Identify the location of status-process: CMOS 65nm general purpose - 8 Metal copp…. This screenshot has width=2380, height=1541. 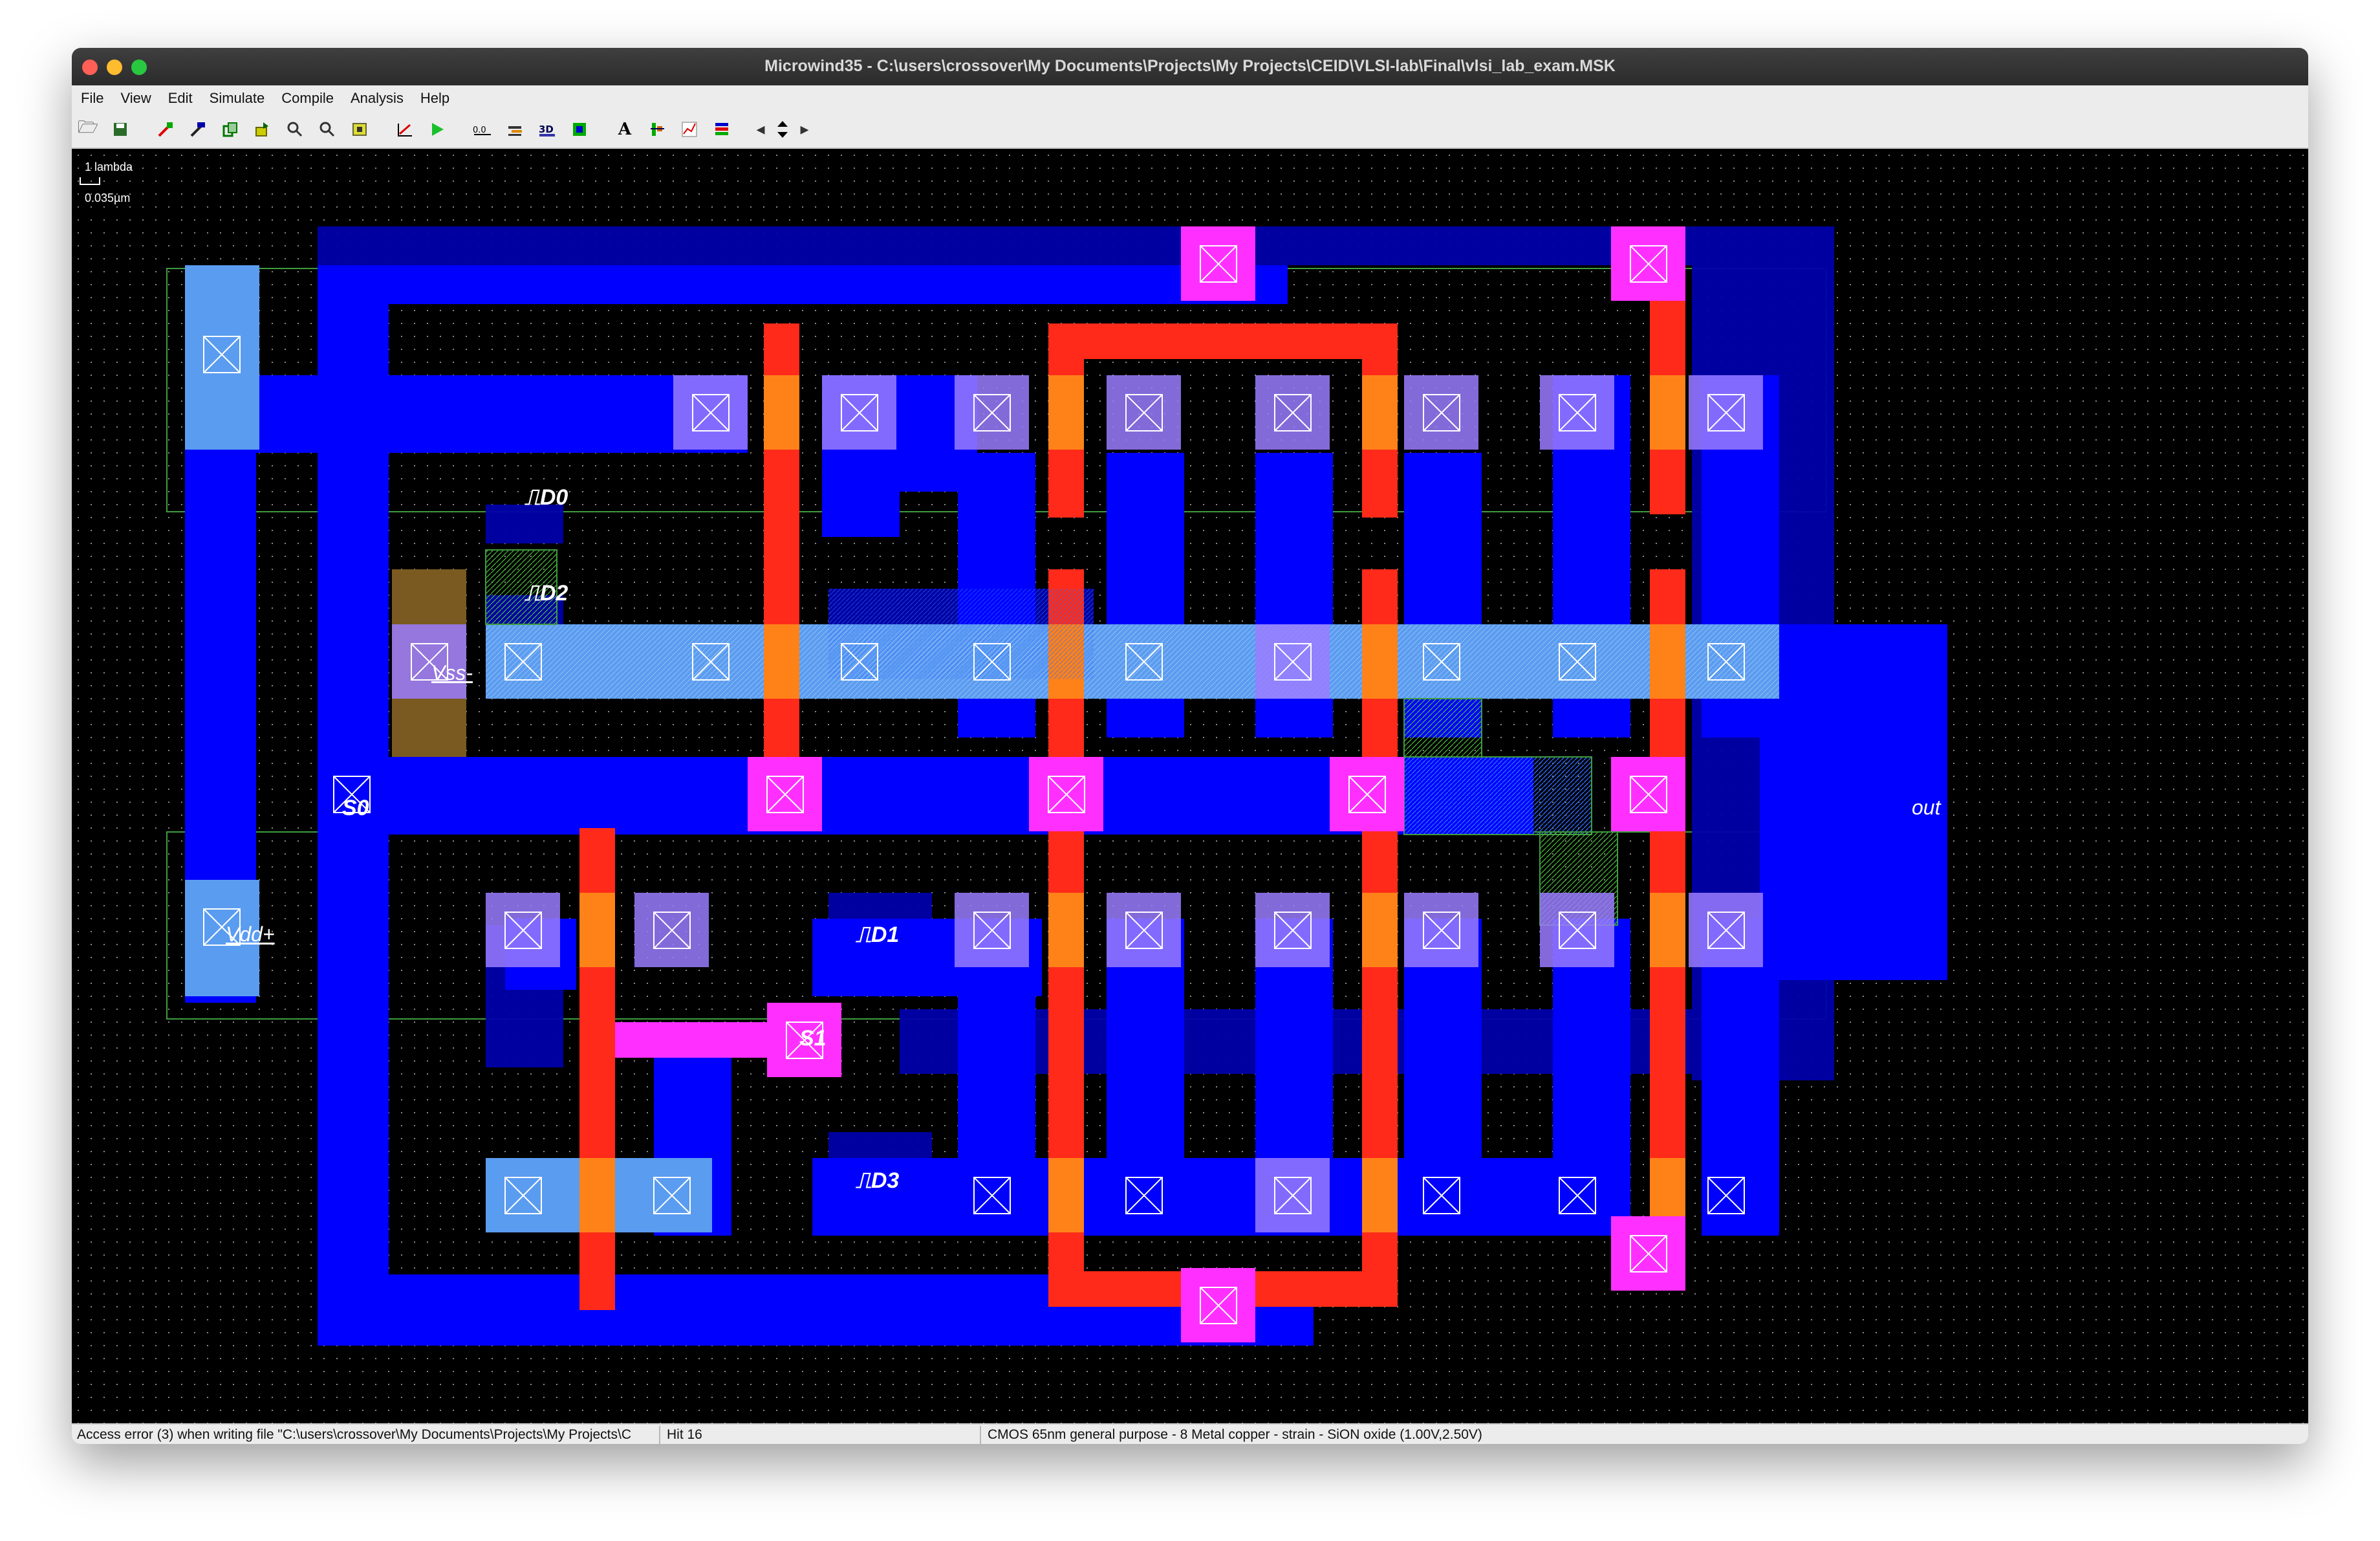
(1235, 1434).